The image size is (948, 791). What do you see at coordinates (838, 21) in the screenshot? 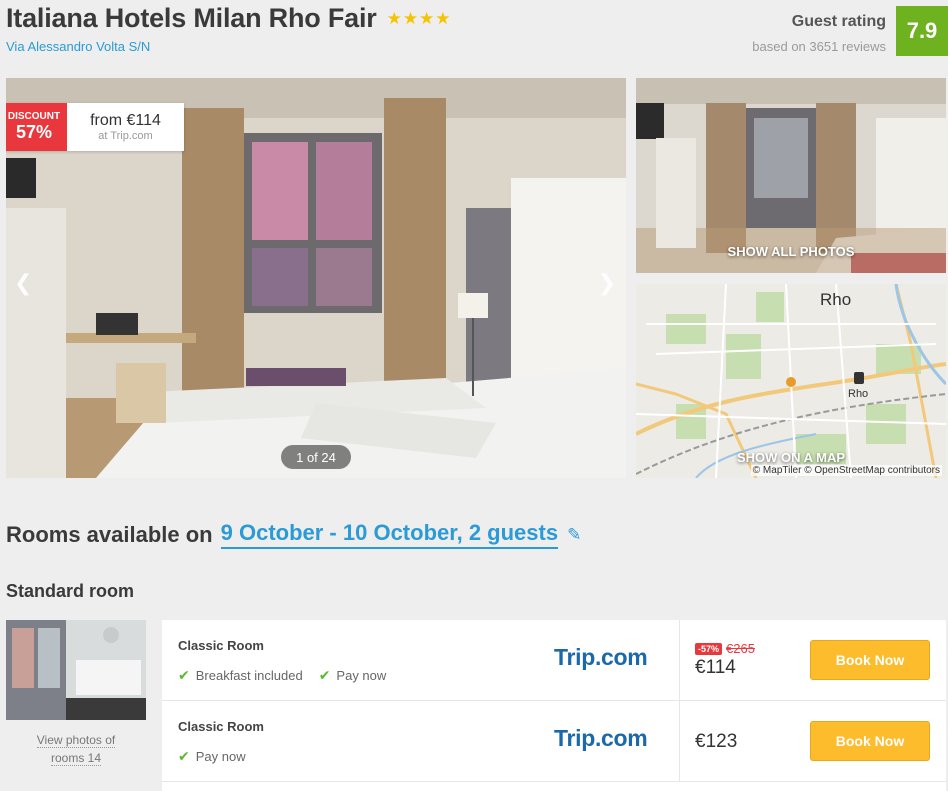
I see `guest-rating-label: Guest rating` at bounding box center [838, 21].